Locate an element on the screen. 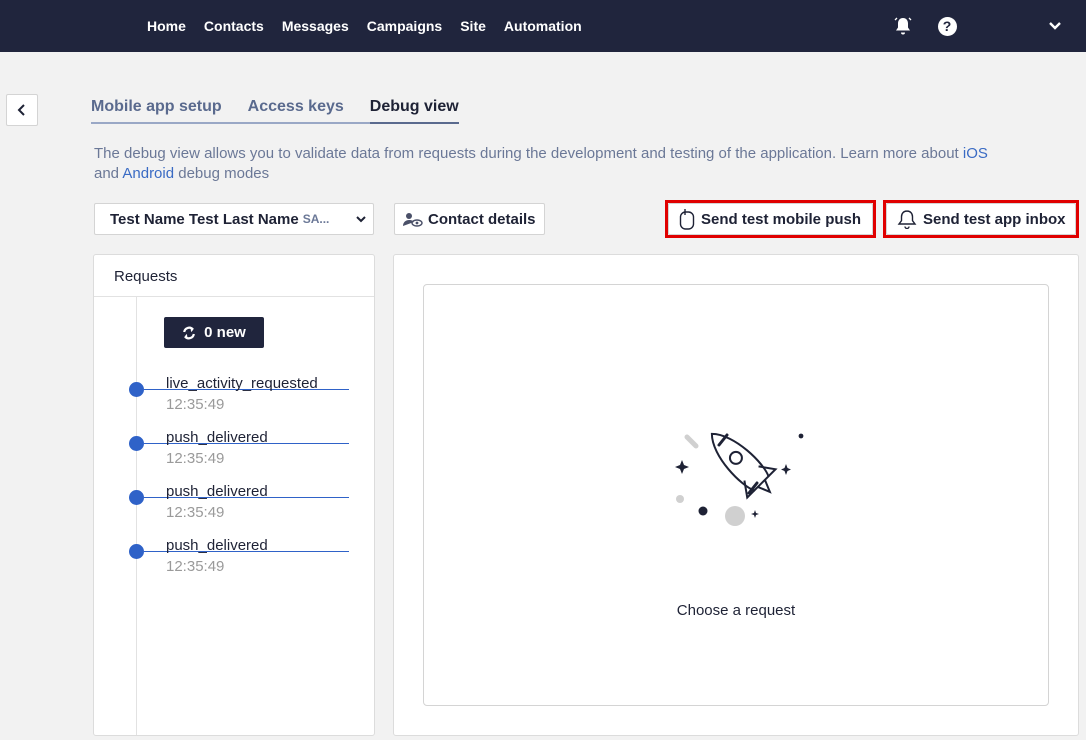 This screenshot has width=1086, height=740. requests-title: Requests is located at coordinates (234, 276).